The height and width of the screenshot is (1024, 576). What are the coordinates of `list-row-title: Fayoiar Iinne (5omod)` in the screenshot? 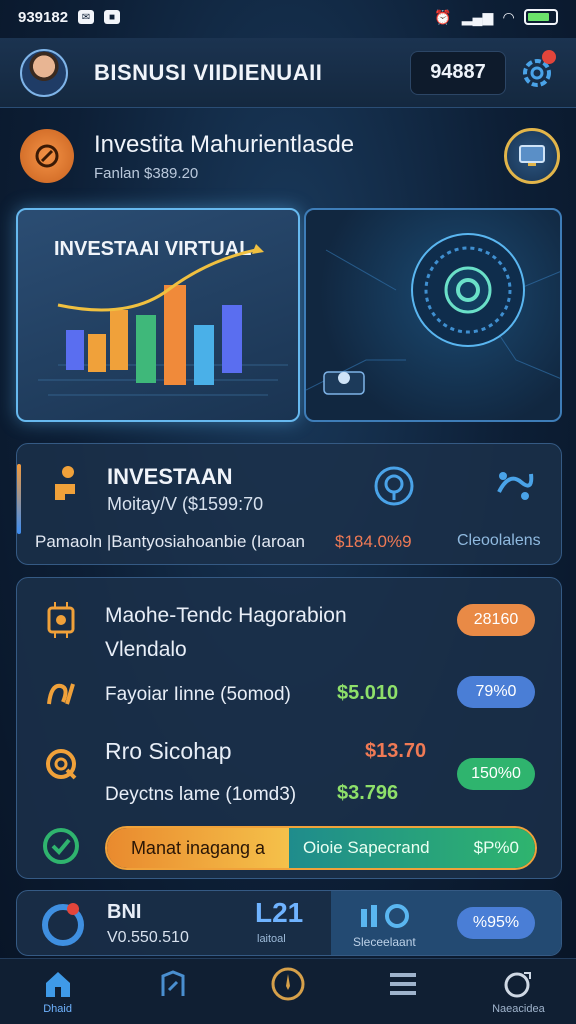 It's located at (198, 694).